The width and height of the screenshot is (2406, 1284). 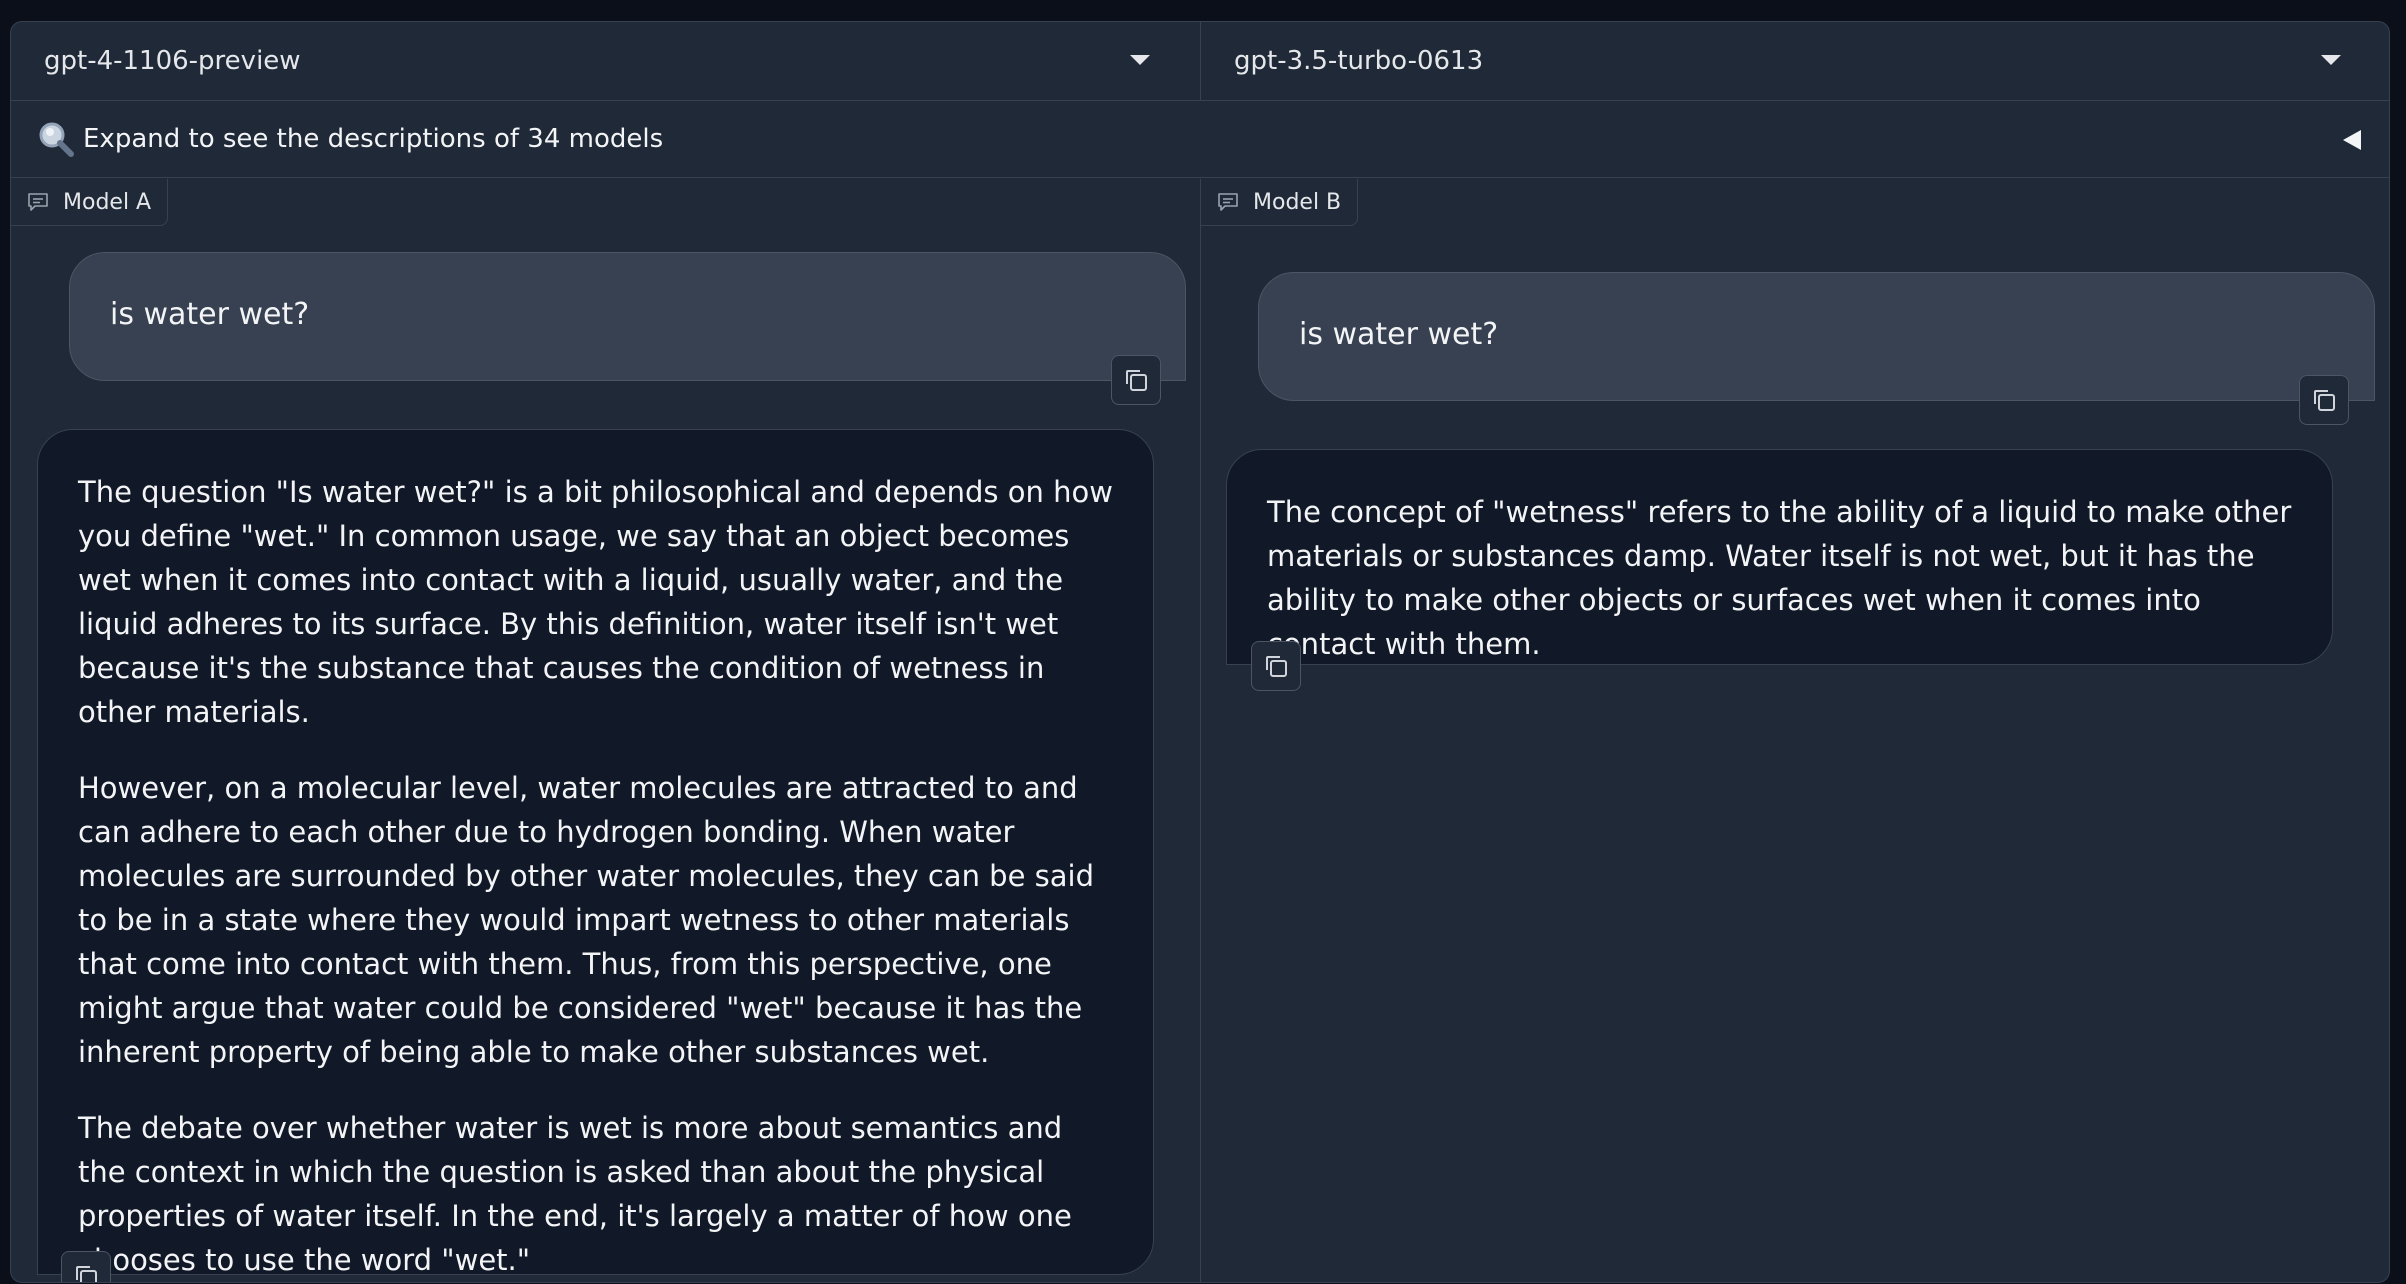 What do you see at coordinates (606, 61) in the screenshot?
I see `model-a-selector: gpt-4-1106-preview` at bounding box center [606, 61].